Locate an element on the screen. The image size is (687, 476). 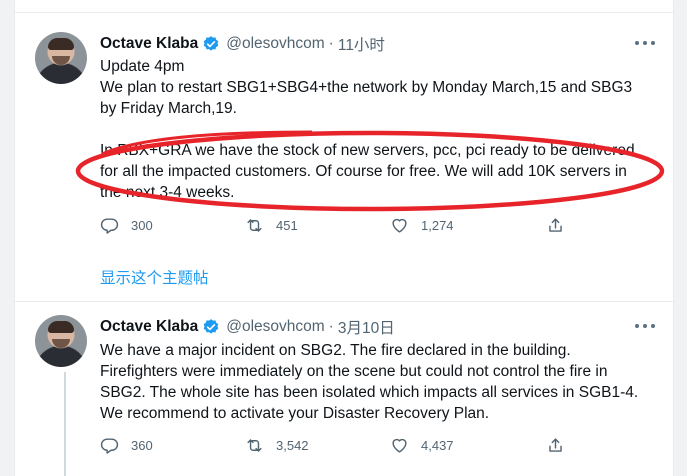
tweet-line: by Friday March,19. is located at coordinates (168, 108).